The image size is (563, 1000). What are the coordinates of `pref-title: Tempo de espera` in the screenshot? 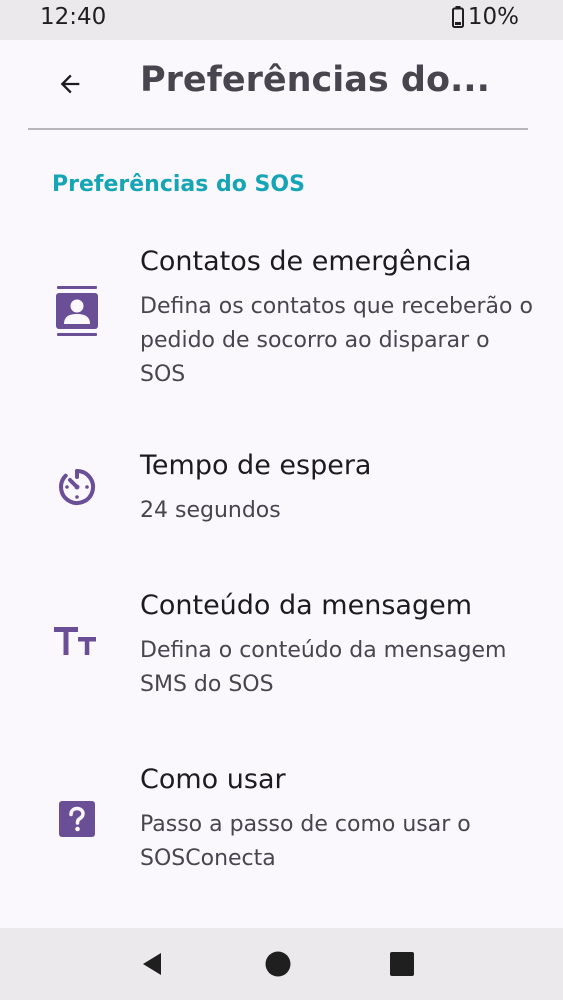 It's located at (256, 465).